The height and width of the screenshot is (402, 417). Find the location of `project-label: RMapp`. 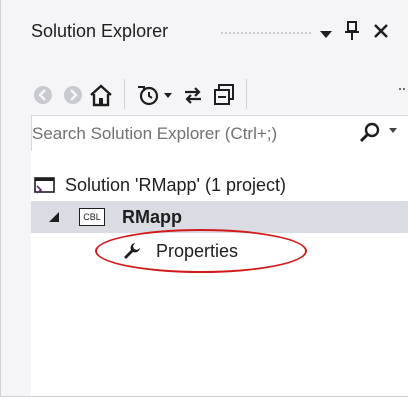

project-label: RMapp is located at coordinates (152, 217).